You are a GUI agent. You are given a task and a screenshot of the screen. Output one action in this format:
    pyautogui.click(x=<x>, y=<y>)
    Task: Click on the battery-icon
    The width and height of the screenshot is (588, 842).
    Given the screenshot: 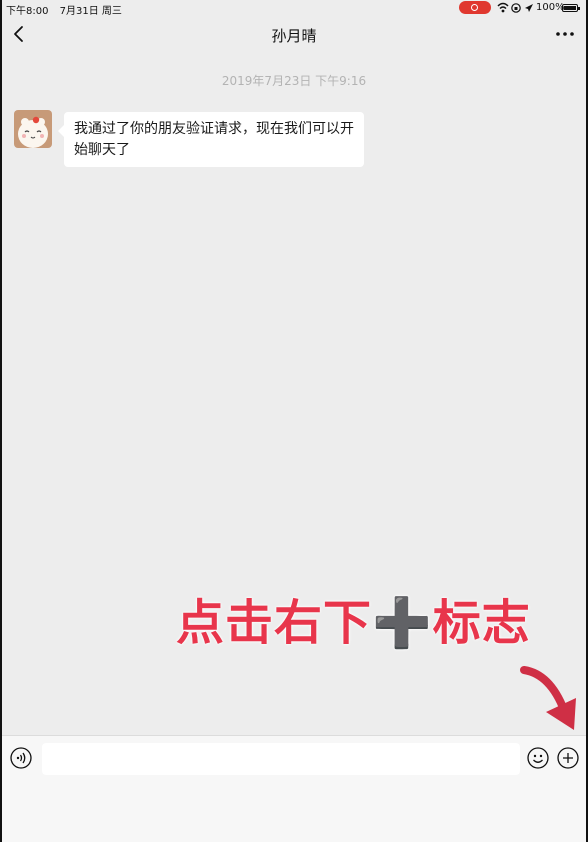 What is the action you would take?
    pyautogui.click(x=571, y=8)
    